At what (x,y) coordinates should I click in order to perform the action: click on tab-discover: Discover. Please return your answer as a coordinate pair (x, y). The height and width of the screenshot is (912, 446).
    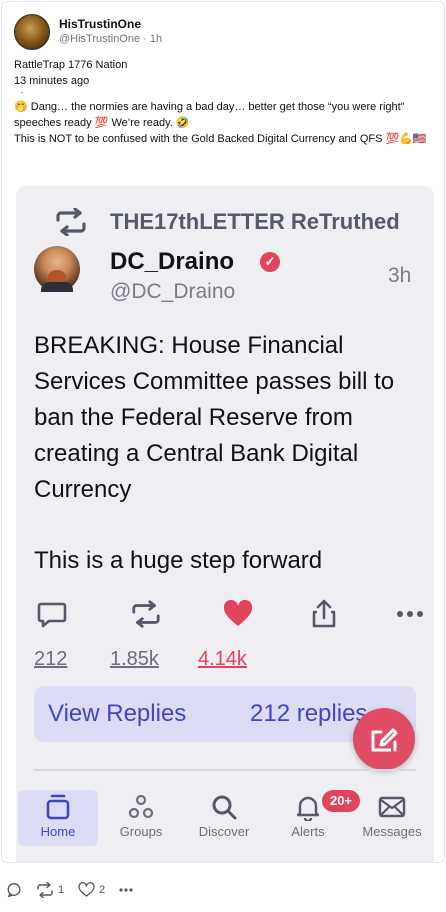
    Looking at the image, I should click on (224, 818).